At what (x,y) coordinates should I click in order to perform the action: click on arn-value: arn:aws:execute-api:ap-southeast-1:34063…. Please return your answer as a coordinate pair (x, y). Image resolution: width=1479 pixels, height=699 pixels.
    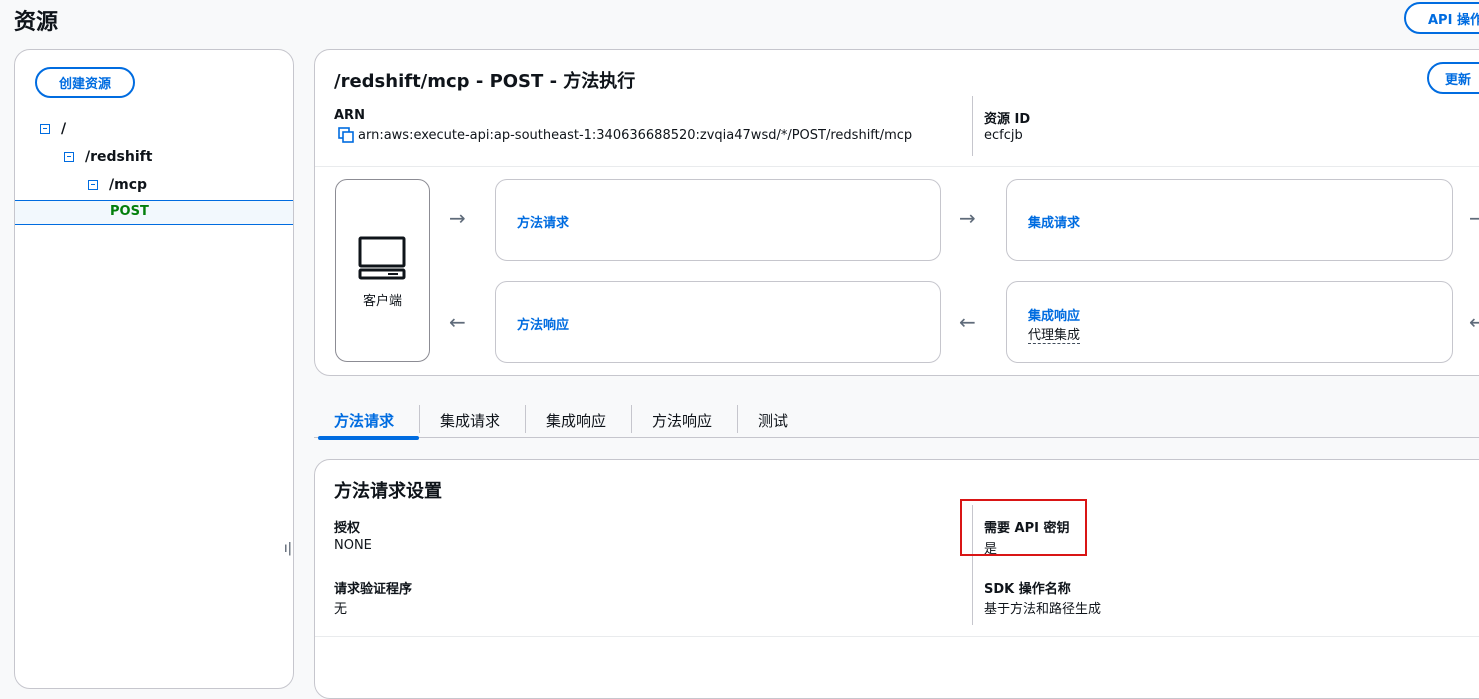
    Looking at the image, I should click on (635, 135).